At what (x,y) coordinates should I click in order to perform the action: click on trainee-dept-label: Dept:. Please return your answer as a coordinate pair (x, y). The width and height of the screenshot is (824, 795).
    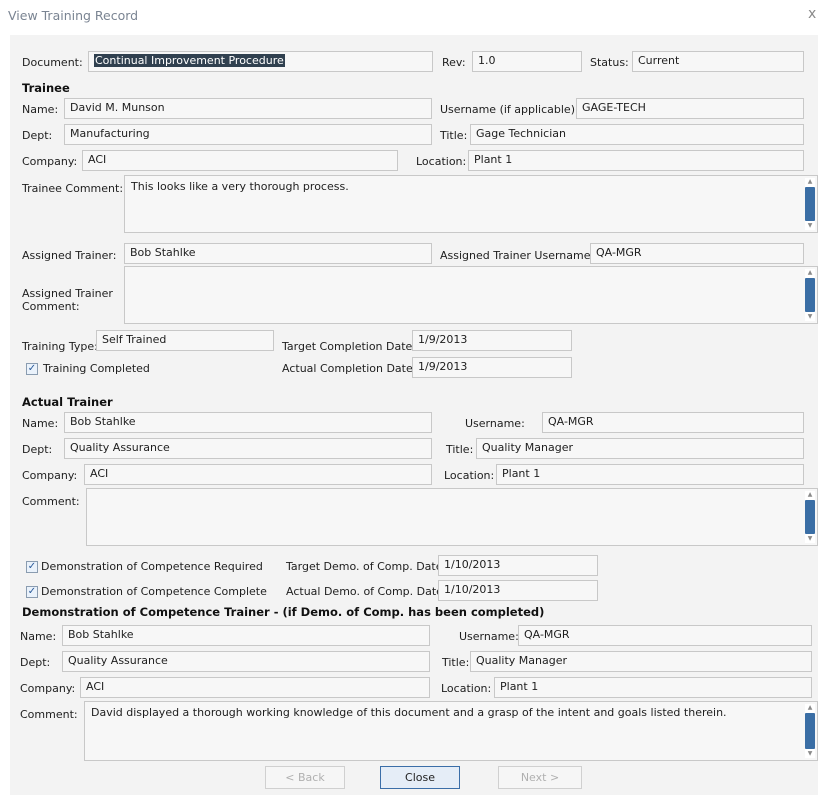
    Looking at the image, I should click on (37, 135).